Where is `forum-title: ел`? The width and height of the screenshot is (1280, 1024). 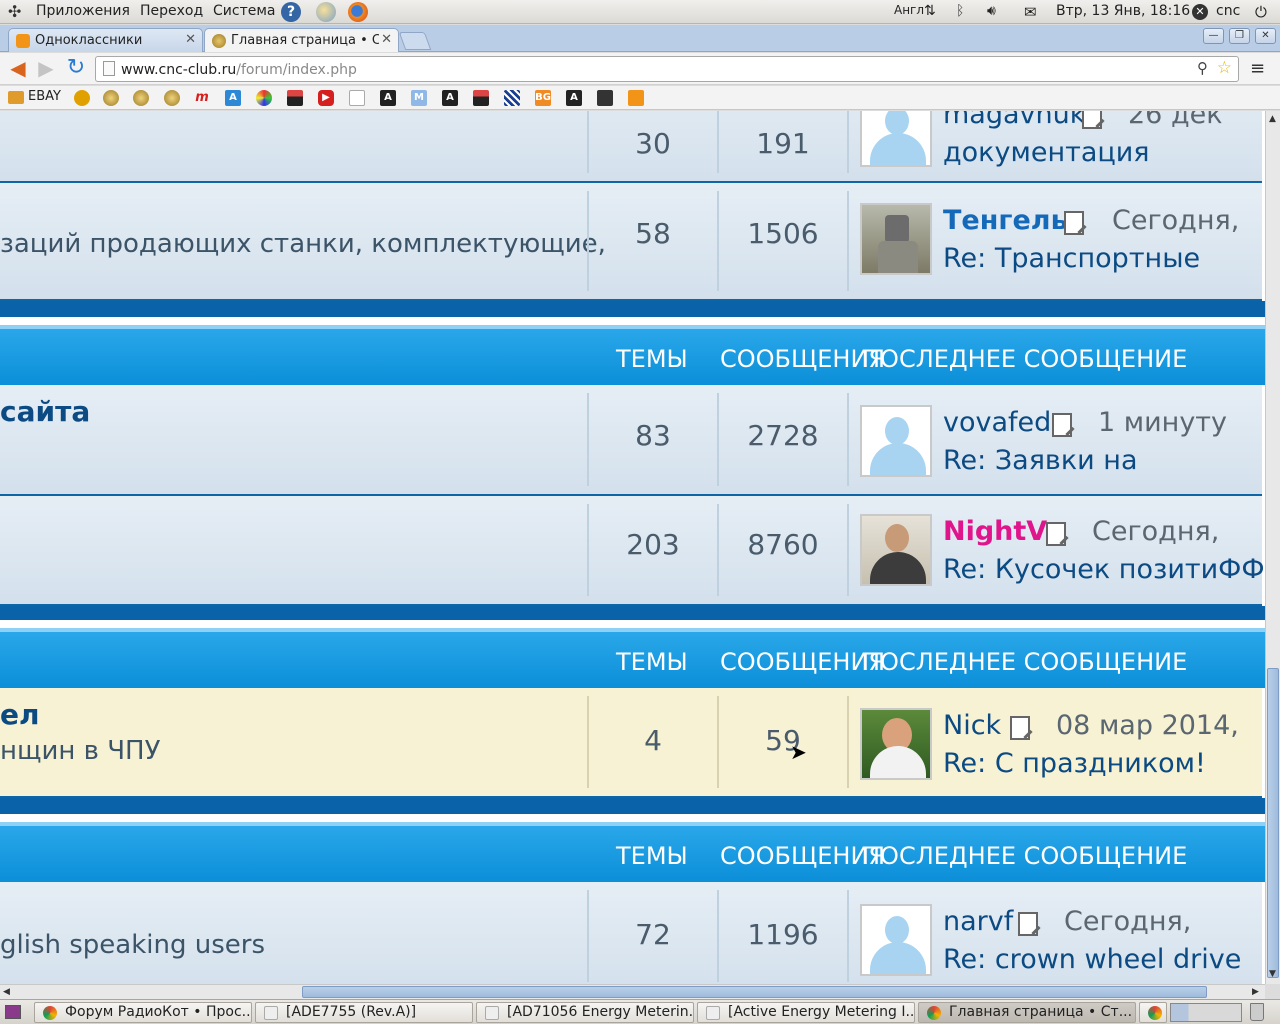 forum-title: ел is located at coordinates (20, 714).